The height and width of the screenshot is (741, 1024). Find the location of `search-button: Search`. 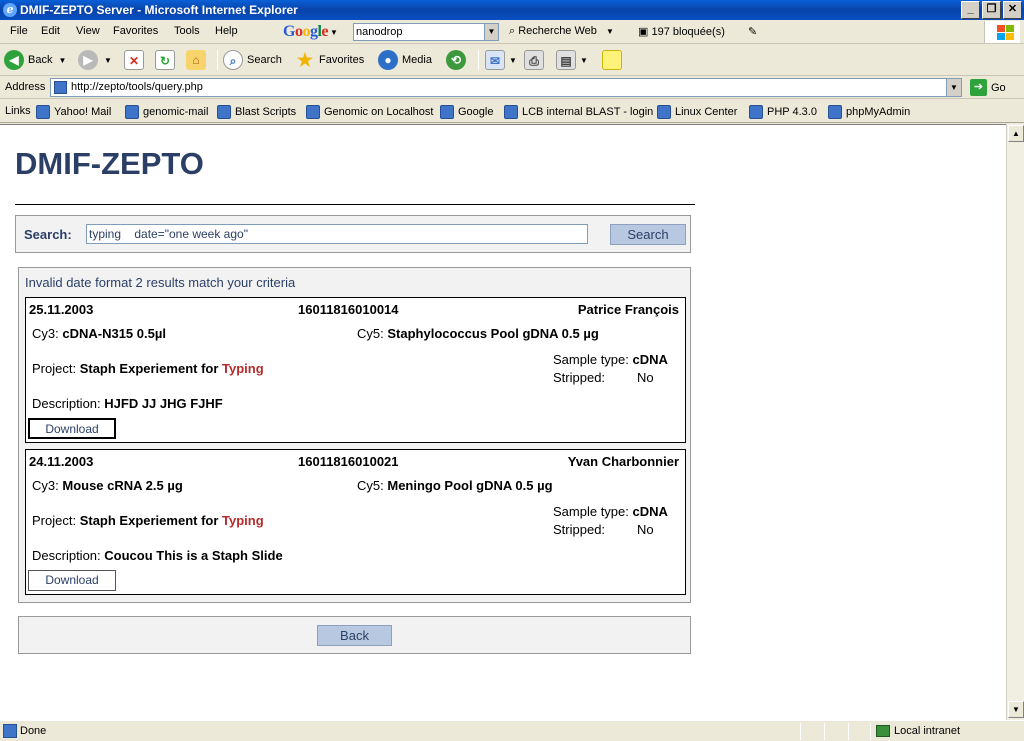

search-button: Search is located at coordinates (648, 234).